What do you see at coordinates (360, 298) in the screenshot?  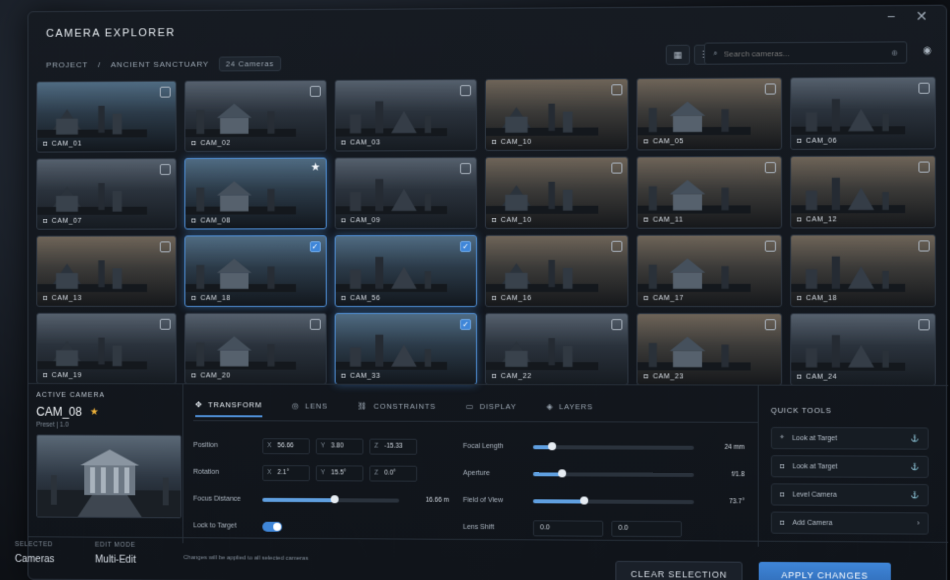 I see `camera-tile-label: ◘ CAM_56` at bounding box center [360, 298].